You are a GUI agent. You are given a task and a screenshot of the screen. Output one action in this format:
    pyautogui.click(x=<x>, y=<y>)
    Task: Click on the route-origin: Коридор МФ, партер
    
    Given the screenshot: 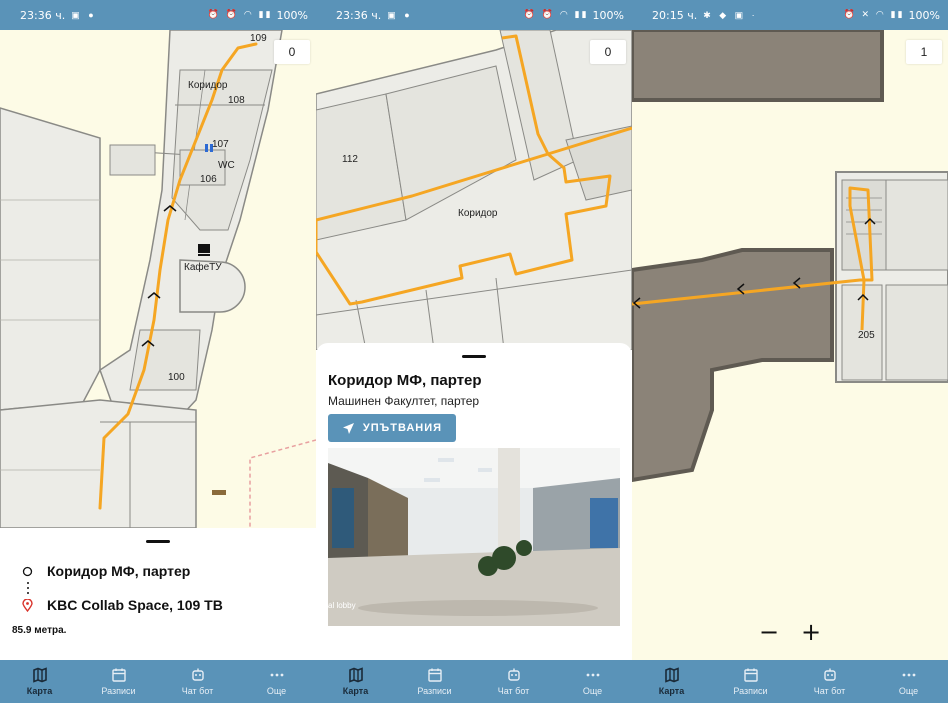 What is the action you would take?
    pyautogui.click(x=158, y=571)
    